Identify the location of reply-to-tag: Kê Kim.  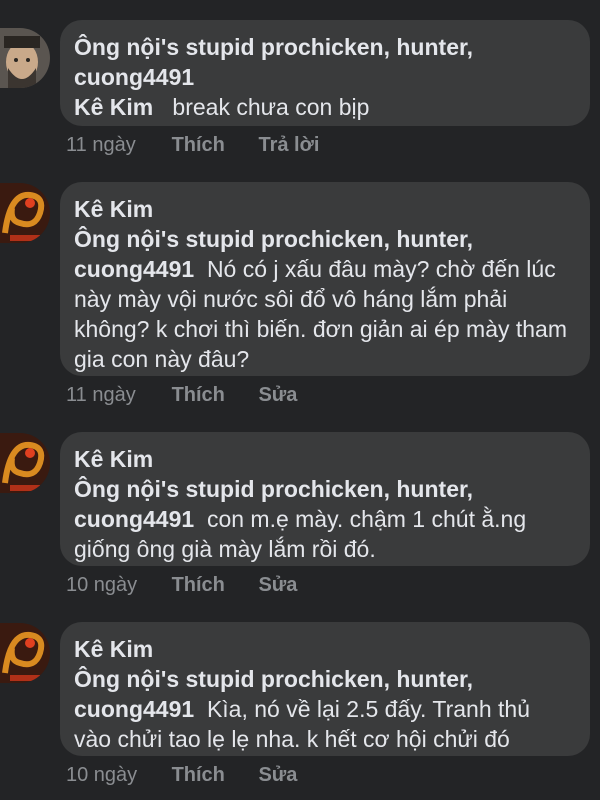
(113, 107).